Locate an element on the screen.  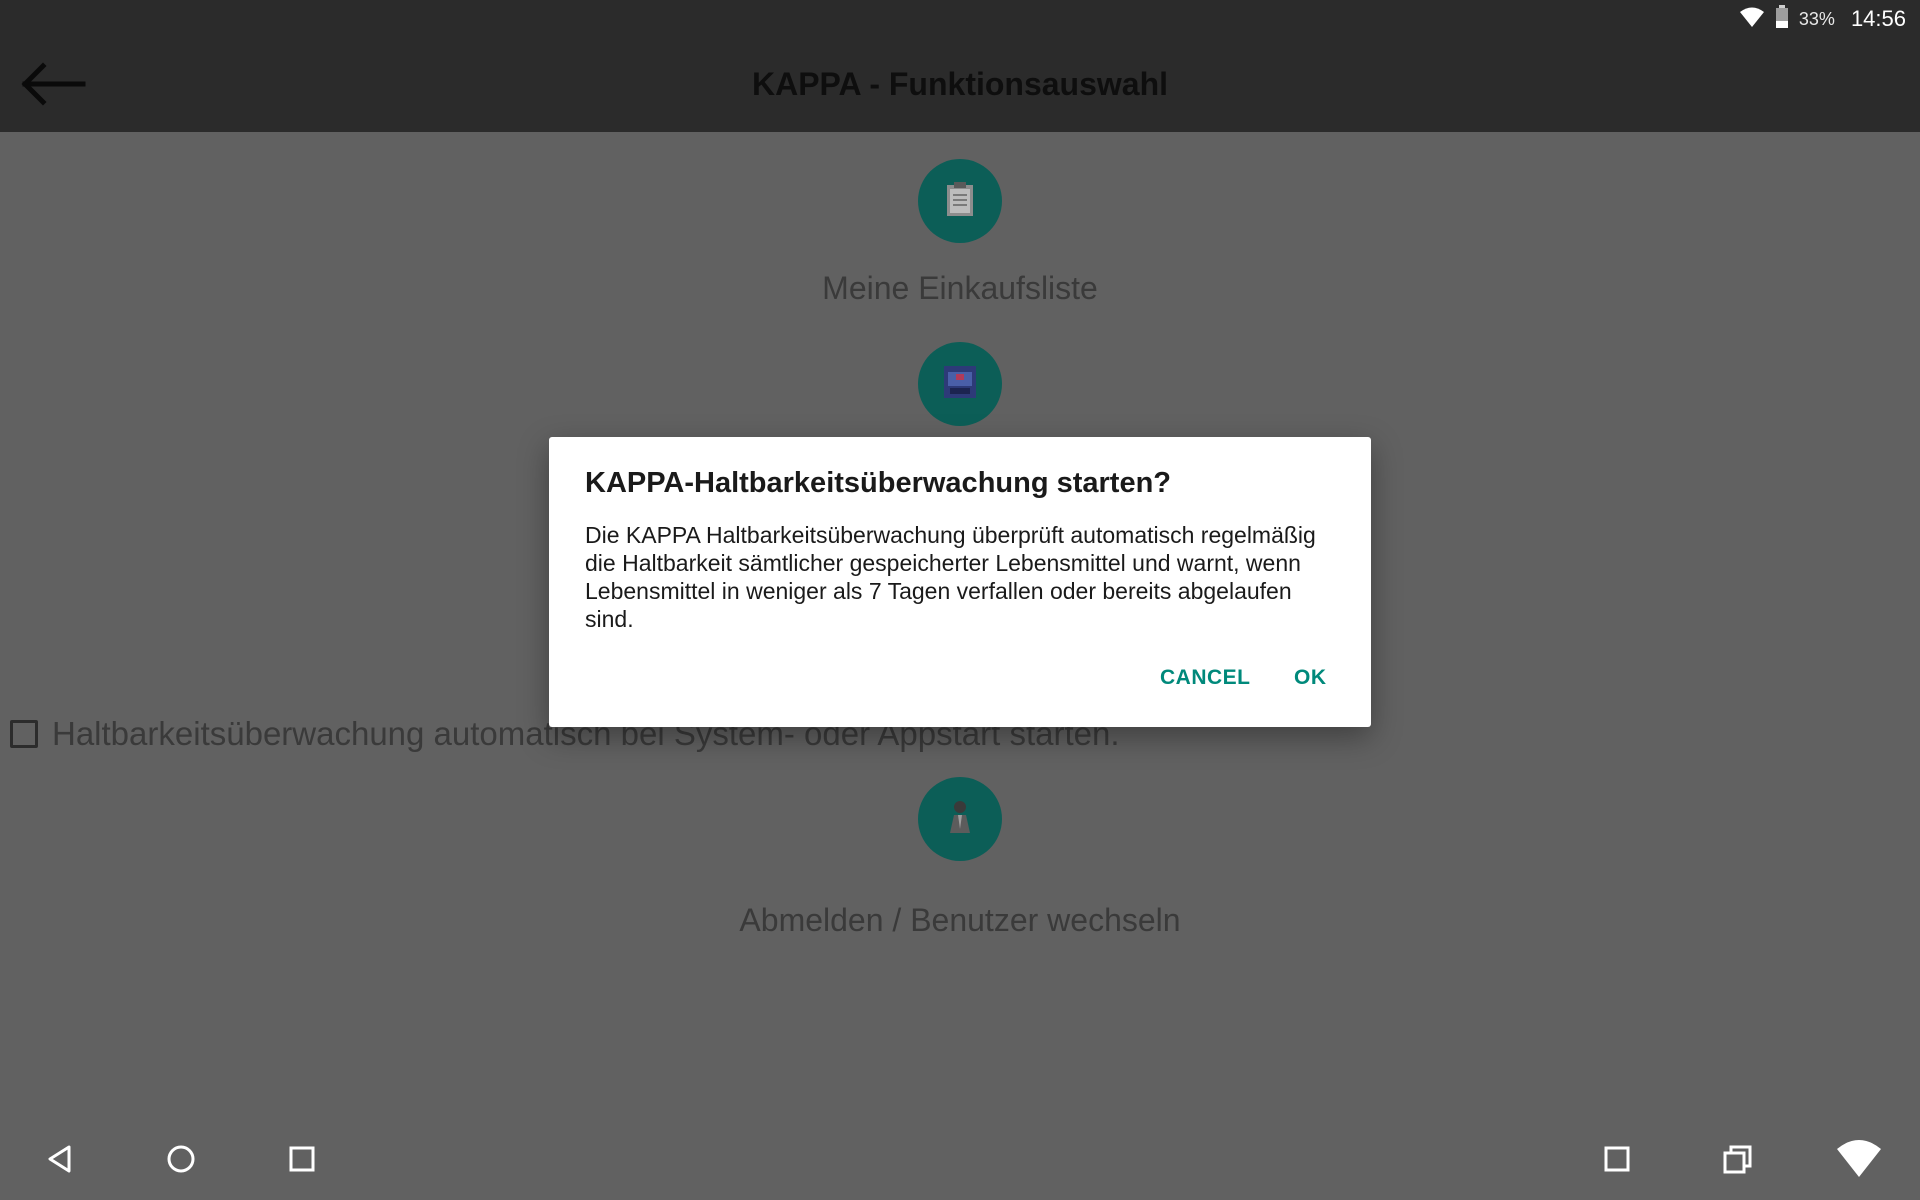
dialog-title: KAPPA-Haltbarkeitsüberwachung starten? is located at coordinates (878, 483).